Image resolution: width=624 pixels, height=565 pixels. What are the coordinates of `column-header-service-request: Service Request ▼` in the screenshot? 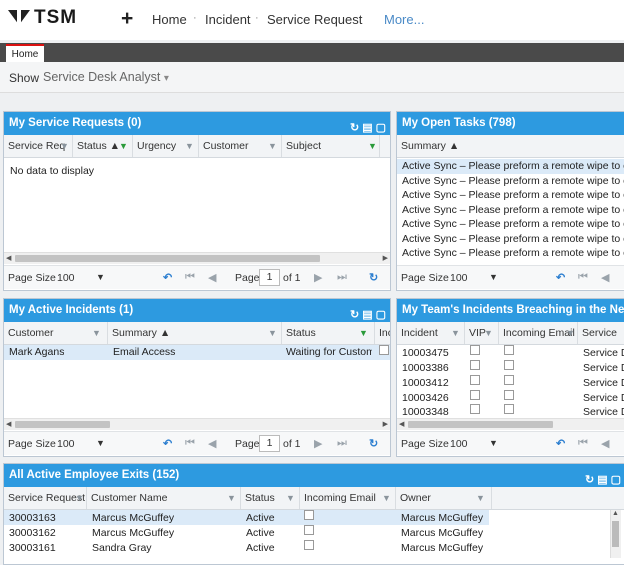 It's located at (45, 498).